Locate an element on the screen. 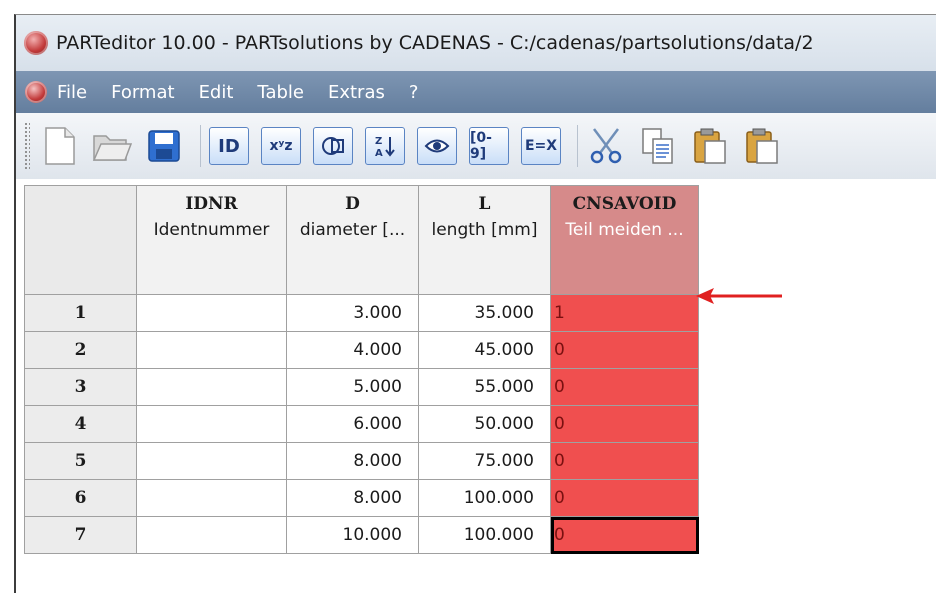  paste-button is located at coordinates (710, 146).